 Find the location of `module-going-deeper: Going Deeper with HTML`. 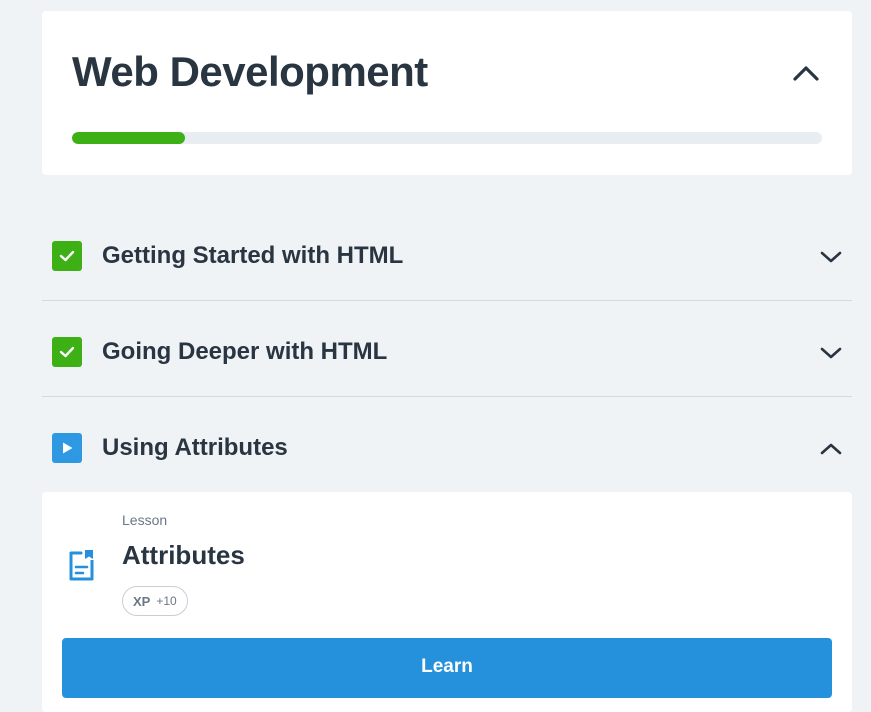

module-going-deeper: Going Deeper with HTML is located at coordinates (447, 349).